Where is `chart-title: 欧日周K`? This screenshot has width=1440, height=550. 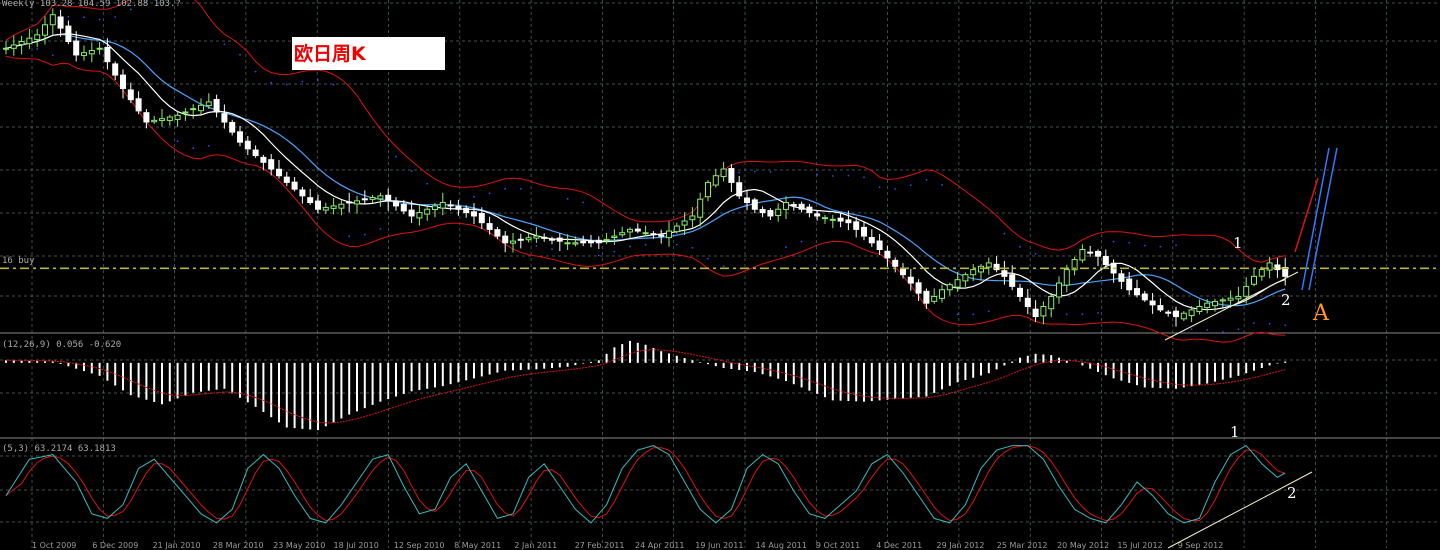
chart-title: 欧日周K is located at coordinates (330, 53).